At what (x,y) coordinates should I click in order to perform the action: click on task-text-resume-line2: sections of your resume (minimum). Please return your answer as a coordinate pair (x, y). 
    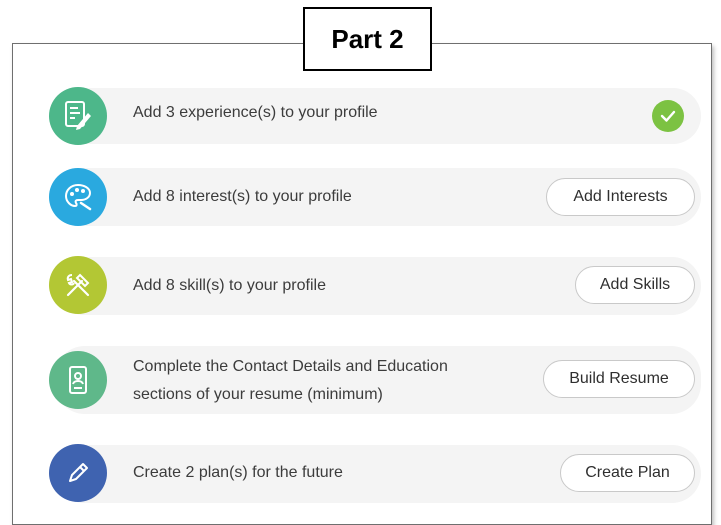
    Looking at the image, I should click on (258, 394).